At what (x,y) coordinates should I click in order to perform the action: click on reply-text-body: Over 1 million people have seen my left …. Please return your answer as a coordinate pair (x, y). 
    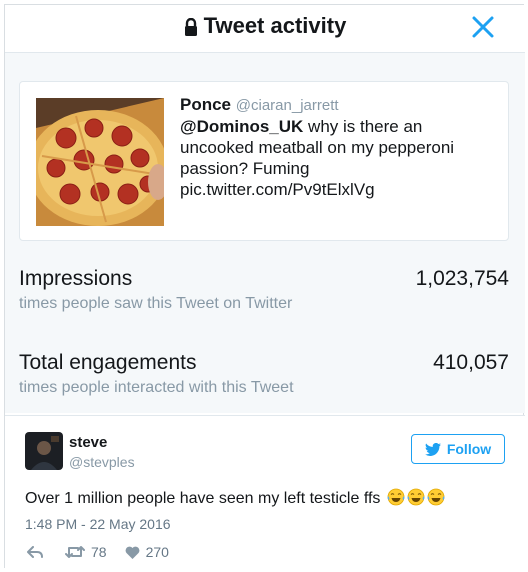
    Looking at the image, I should click on (203, 498).